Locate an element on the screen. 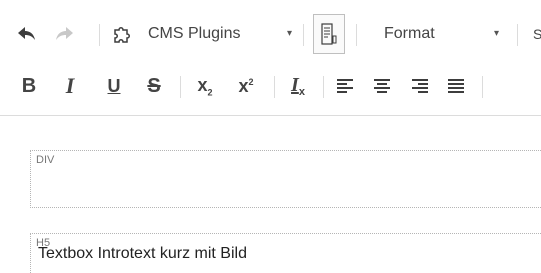 Image resolution: width=541 pixels, height=273 pixels. subscript-icon: x2 is located at coordinates (204, 86).